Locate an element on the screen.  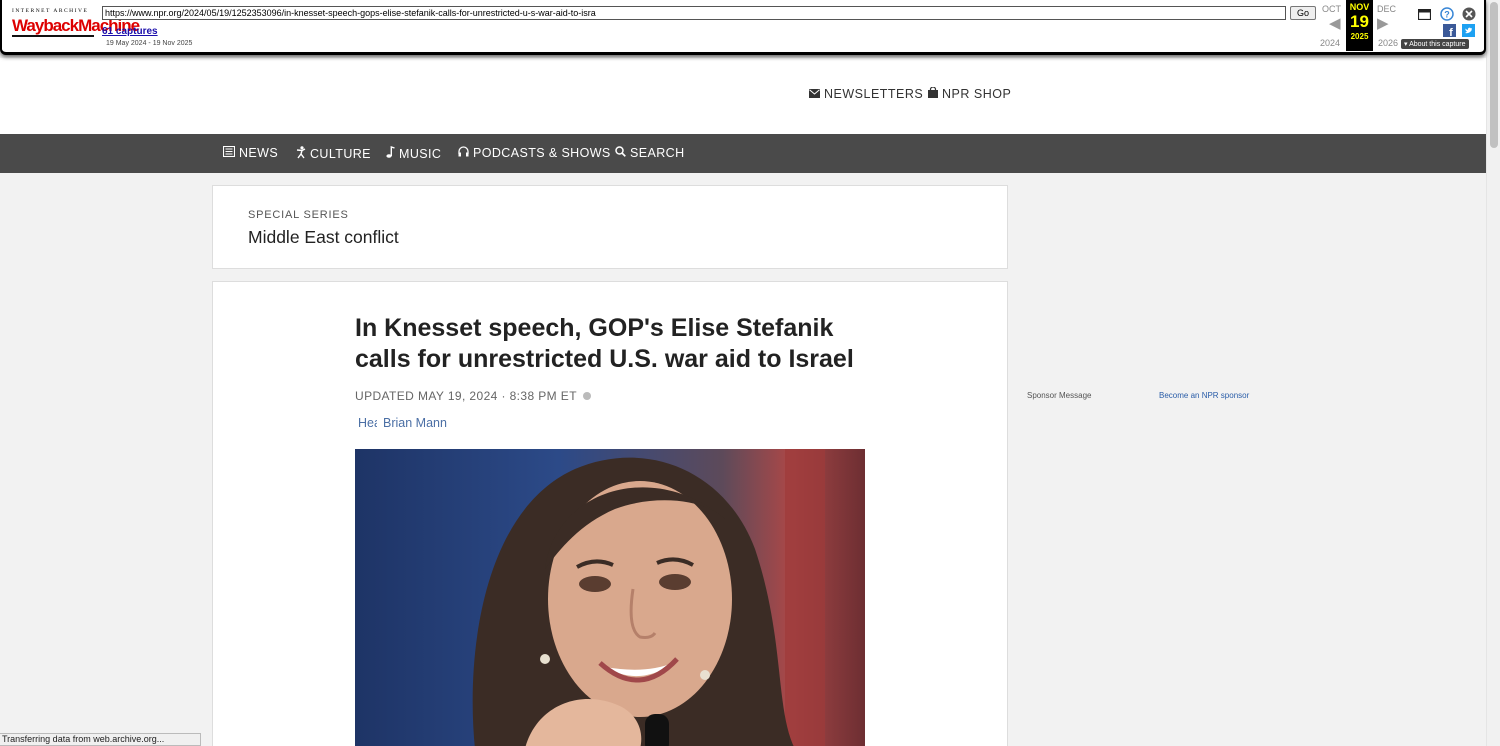
nav-podcasts-shows-label: PODCASTS & SHOWS is located at coordinates (542, 153).